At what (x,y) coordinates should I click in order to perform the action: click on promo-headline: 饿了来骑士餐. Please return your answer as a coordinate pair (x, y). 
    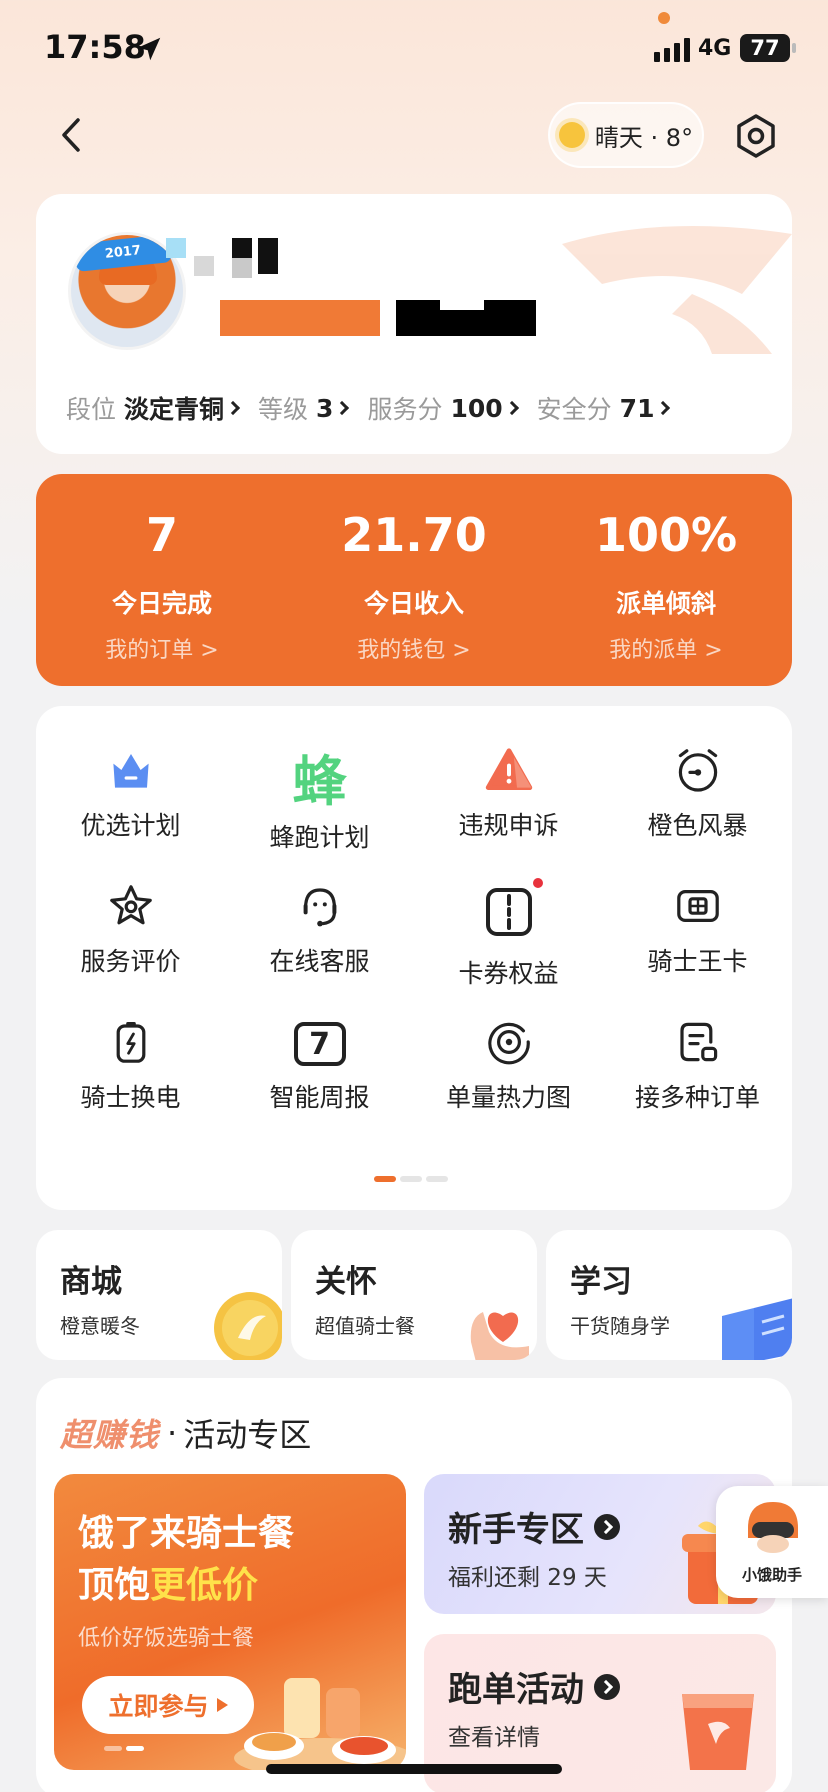
    Looking at the image, I should click on (186, 1533).